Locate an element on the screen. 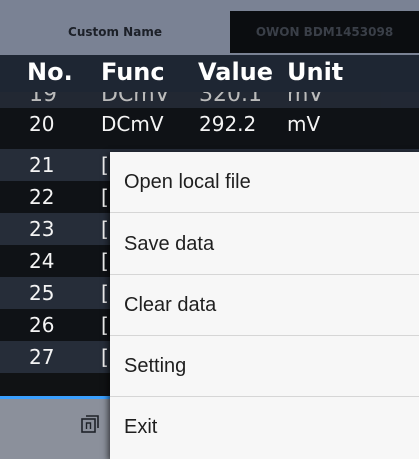  cell-value: 320.1 is located at coordinates (230, 99).